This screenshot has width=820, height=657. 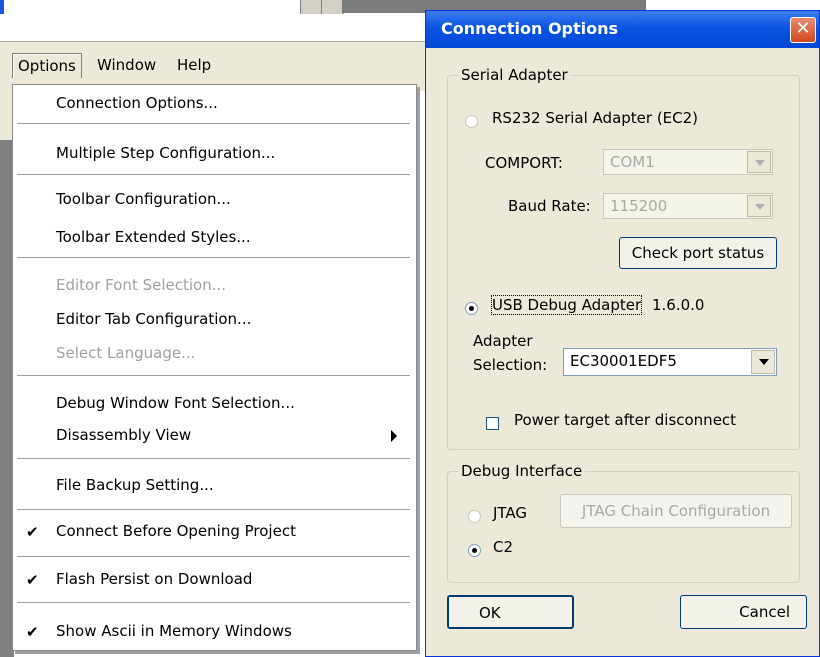 What do you see at coordinates (764, 612) in the screenshot?
I see `button-label: Cancel` at bounding box center [764, 612].